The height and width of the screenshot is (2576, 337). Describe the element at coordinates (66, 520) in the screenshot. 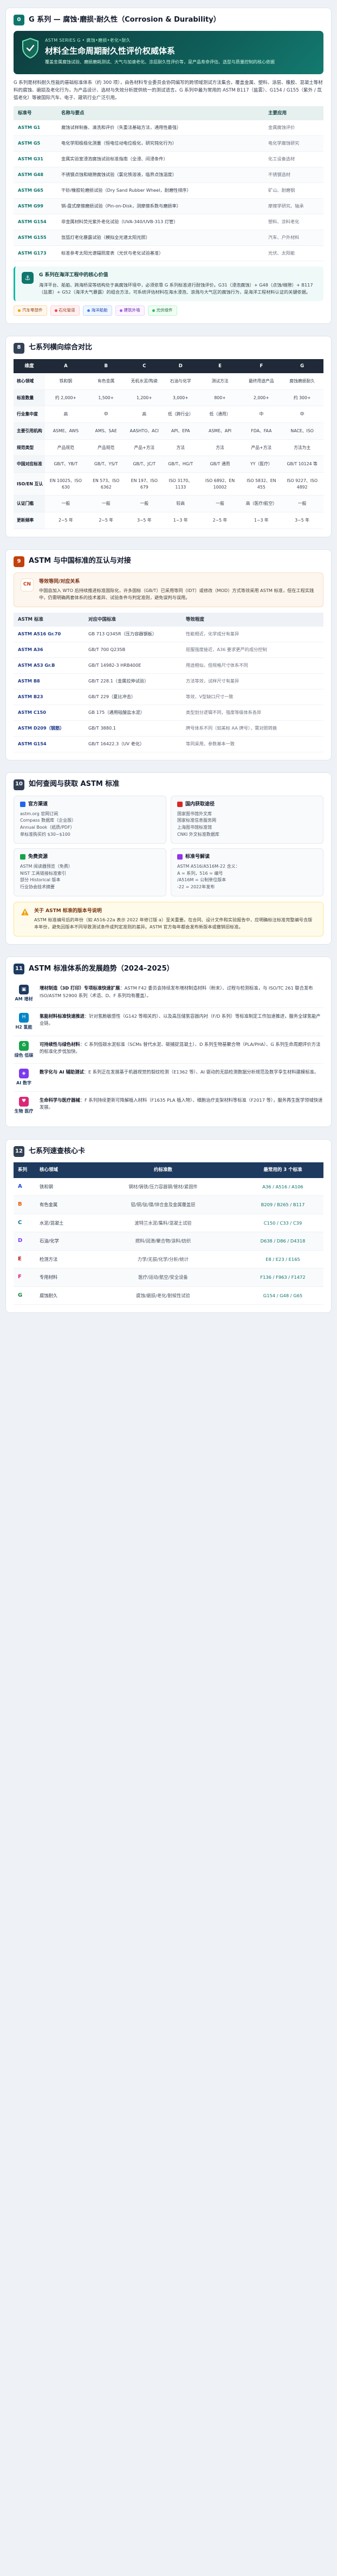

I see `table-cell: 2~5 年` at that location.